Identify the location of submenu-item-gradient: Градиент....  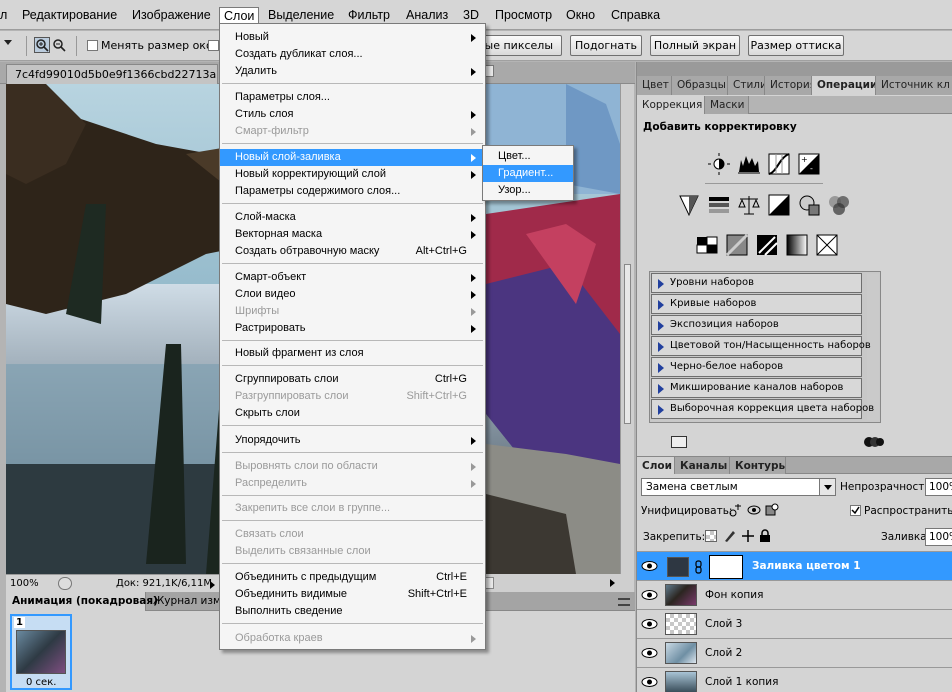
(528, 173).